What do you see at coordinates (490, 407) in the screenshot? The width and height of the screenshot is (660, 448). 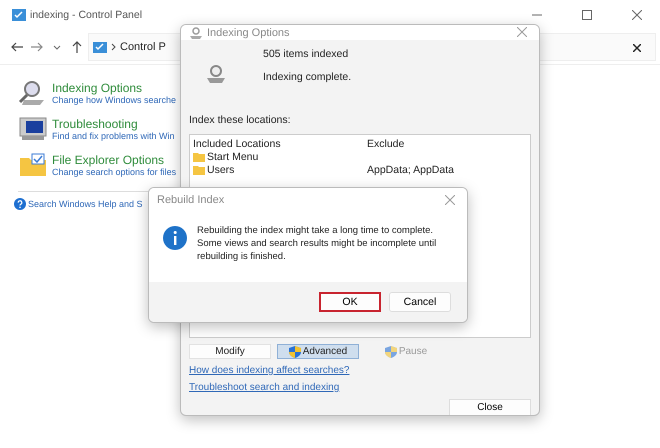 I see `close-button: Close` at bounding box center [490, 407].